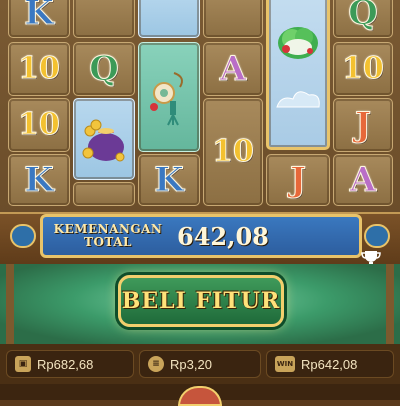  I want to click on wallet-icon: ▣, so click(23, 364).